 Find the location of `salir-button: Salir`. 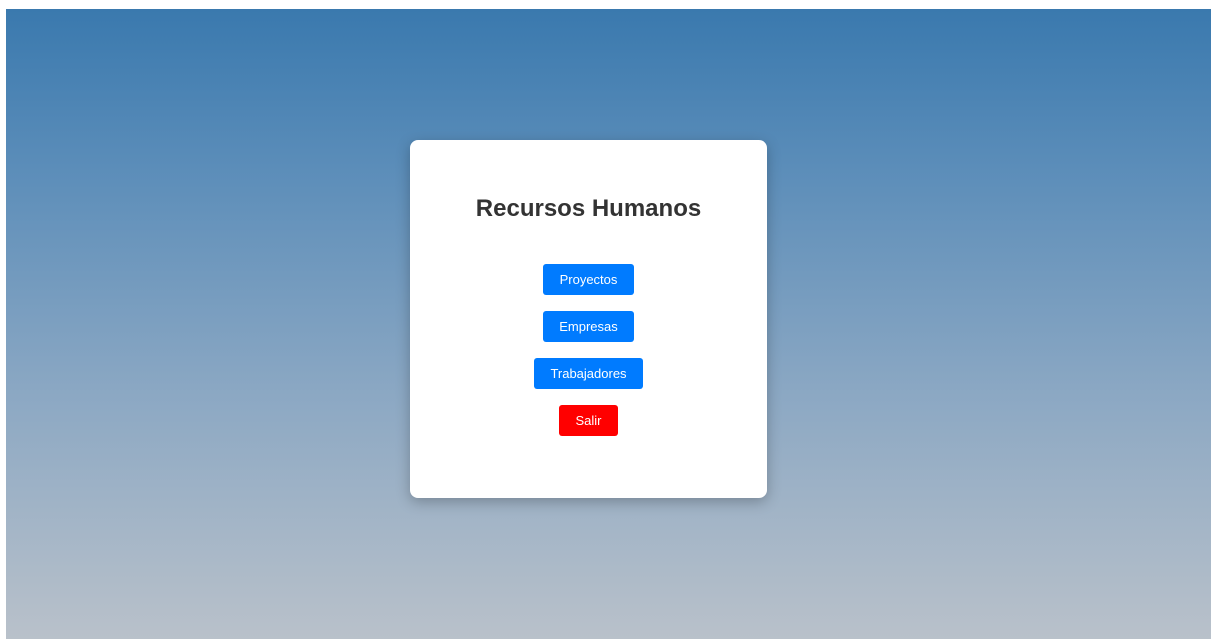

salir-button: Salir is located at coordinates (588, 420).